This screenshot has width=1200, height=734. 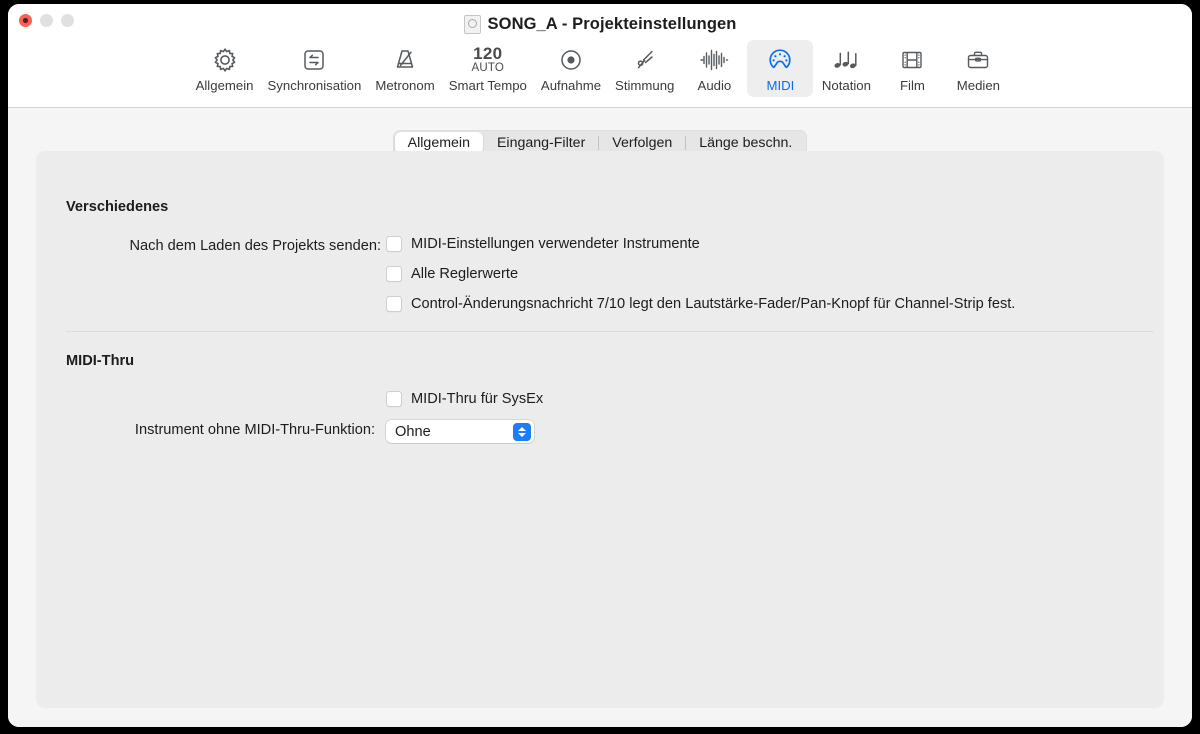 I want to click on toolbar-item-midi: MIDI, so click(x=780, y=68).